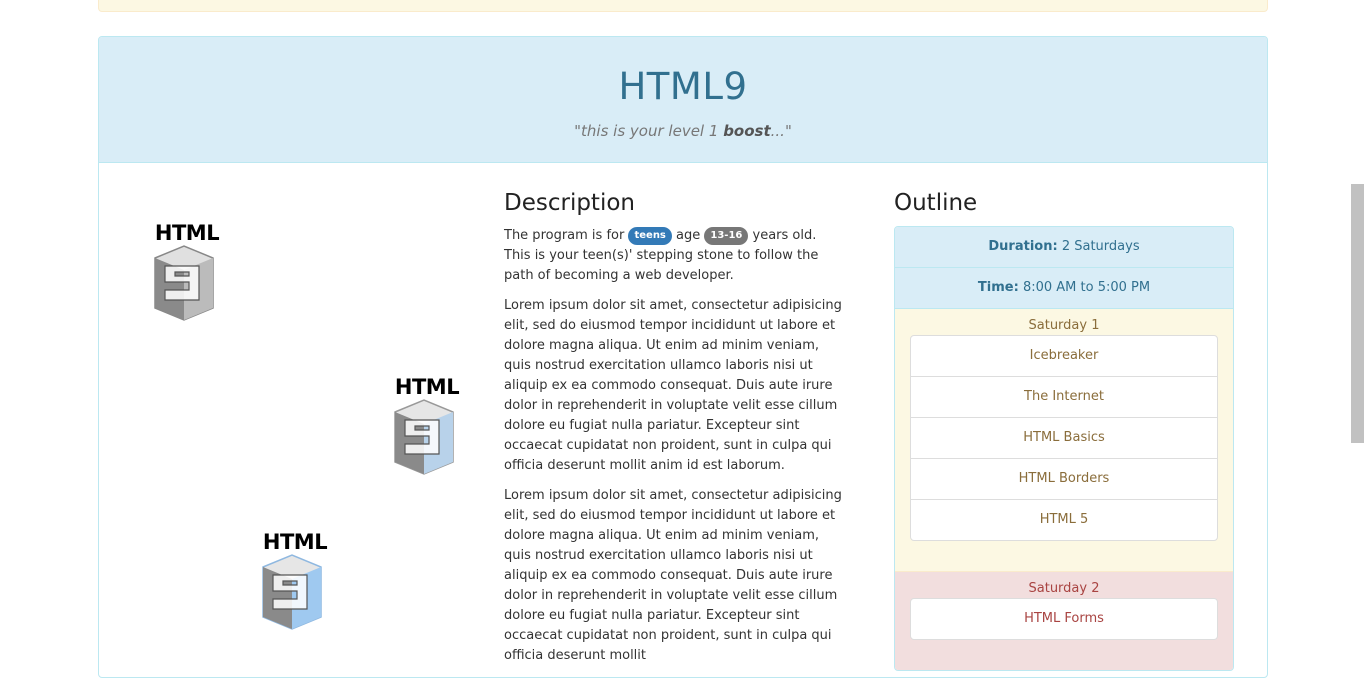  I want to click on saturday-2-section: Saturday 2 HTML Forms, so click(1064, 621).